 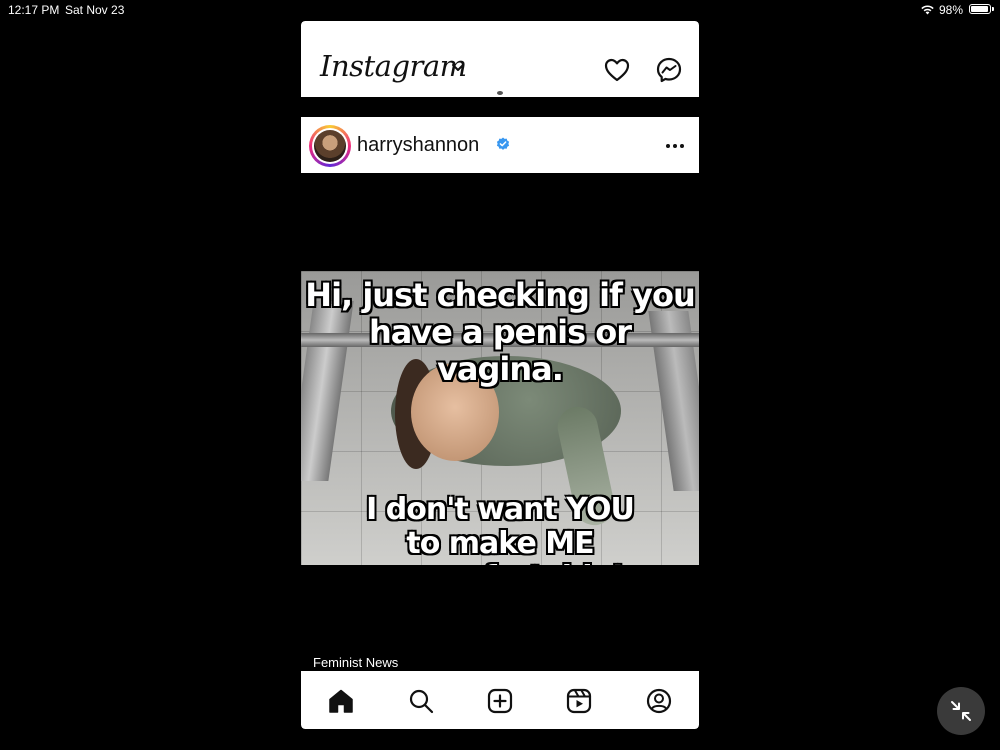 What do you see at coordinates (500, 546) in the screenshot?
I see `meme-bottom-line-2: to make ME uncomfortable!` at bounding box center [500, 546].